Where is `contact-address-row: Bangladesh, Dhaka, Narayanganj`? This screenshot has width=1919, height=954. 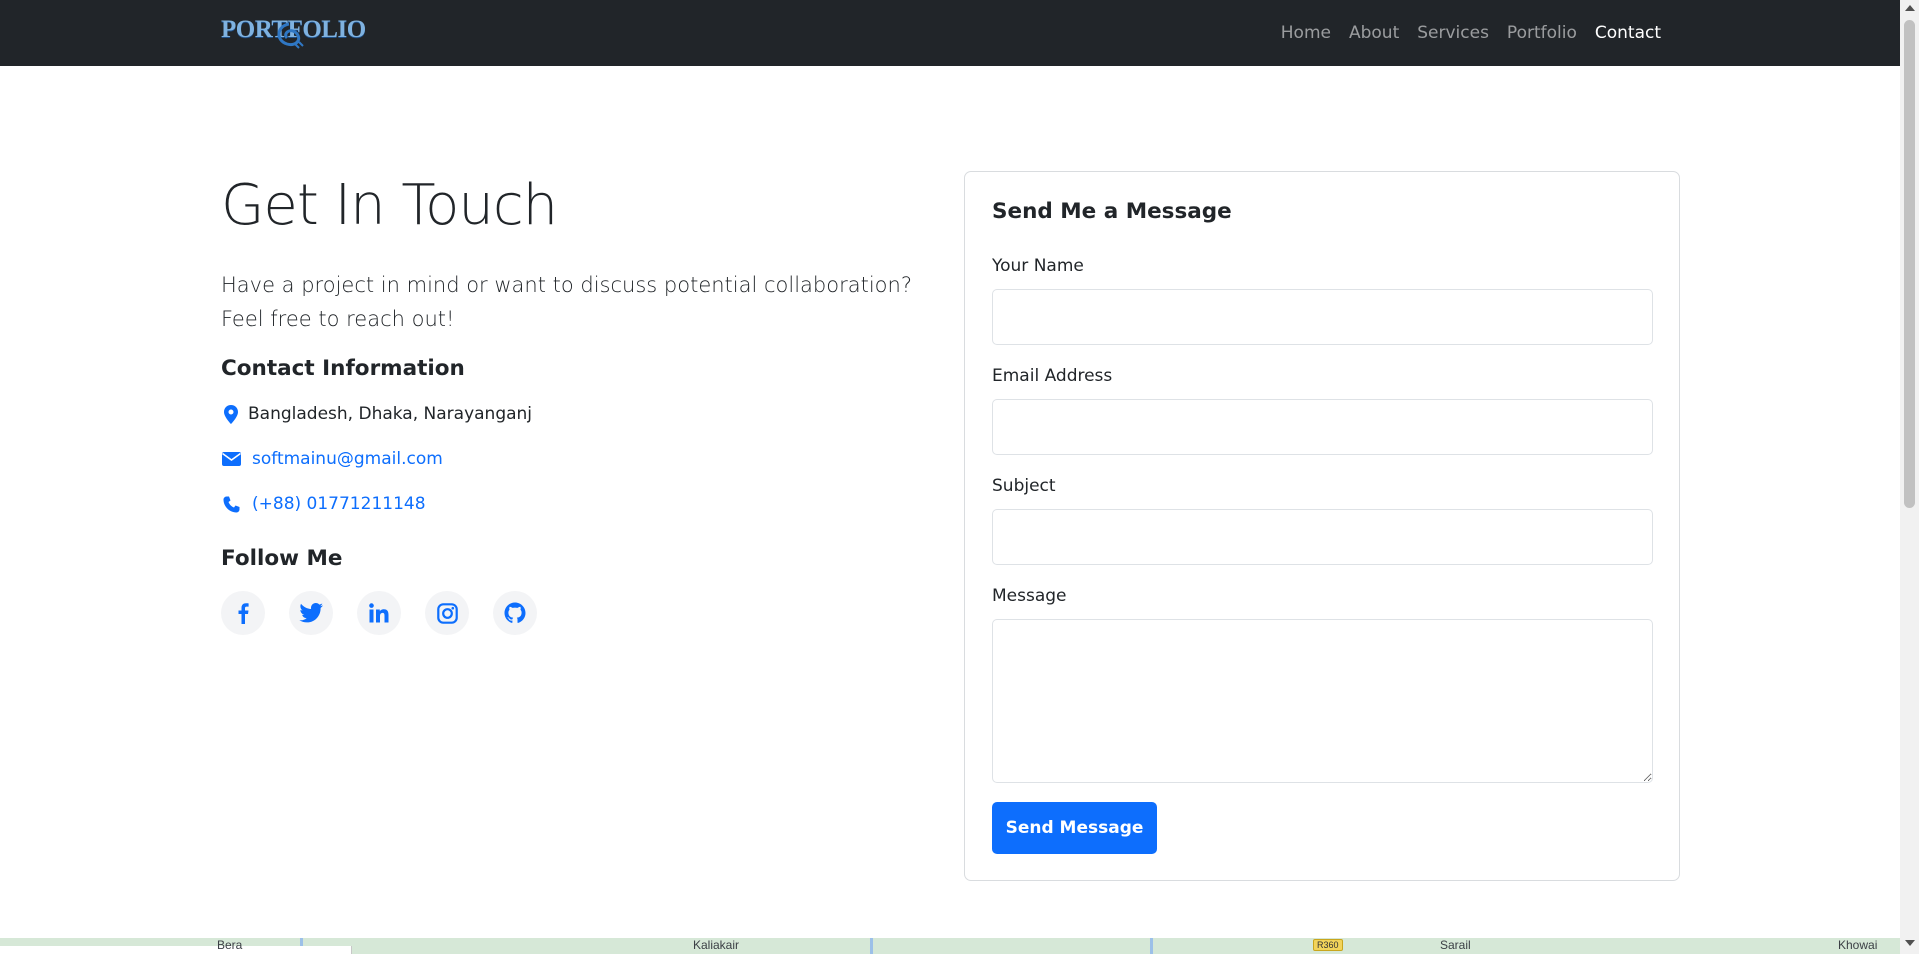
contact-address-row: Bangladesh, Dhaka, Narayanganj is located at coordinates (376, 414).